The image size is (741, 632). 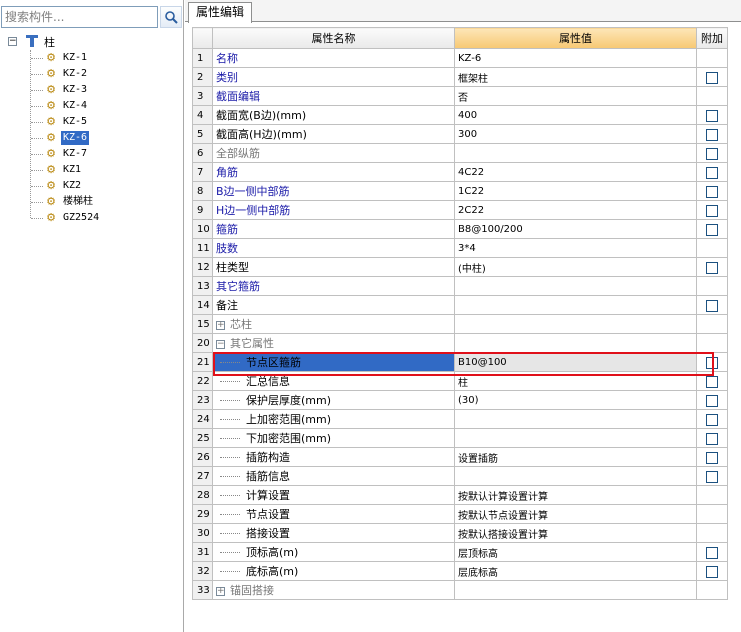 I want to click on tree-item: ⚙ KZ-5, so click(x=92, y=122).